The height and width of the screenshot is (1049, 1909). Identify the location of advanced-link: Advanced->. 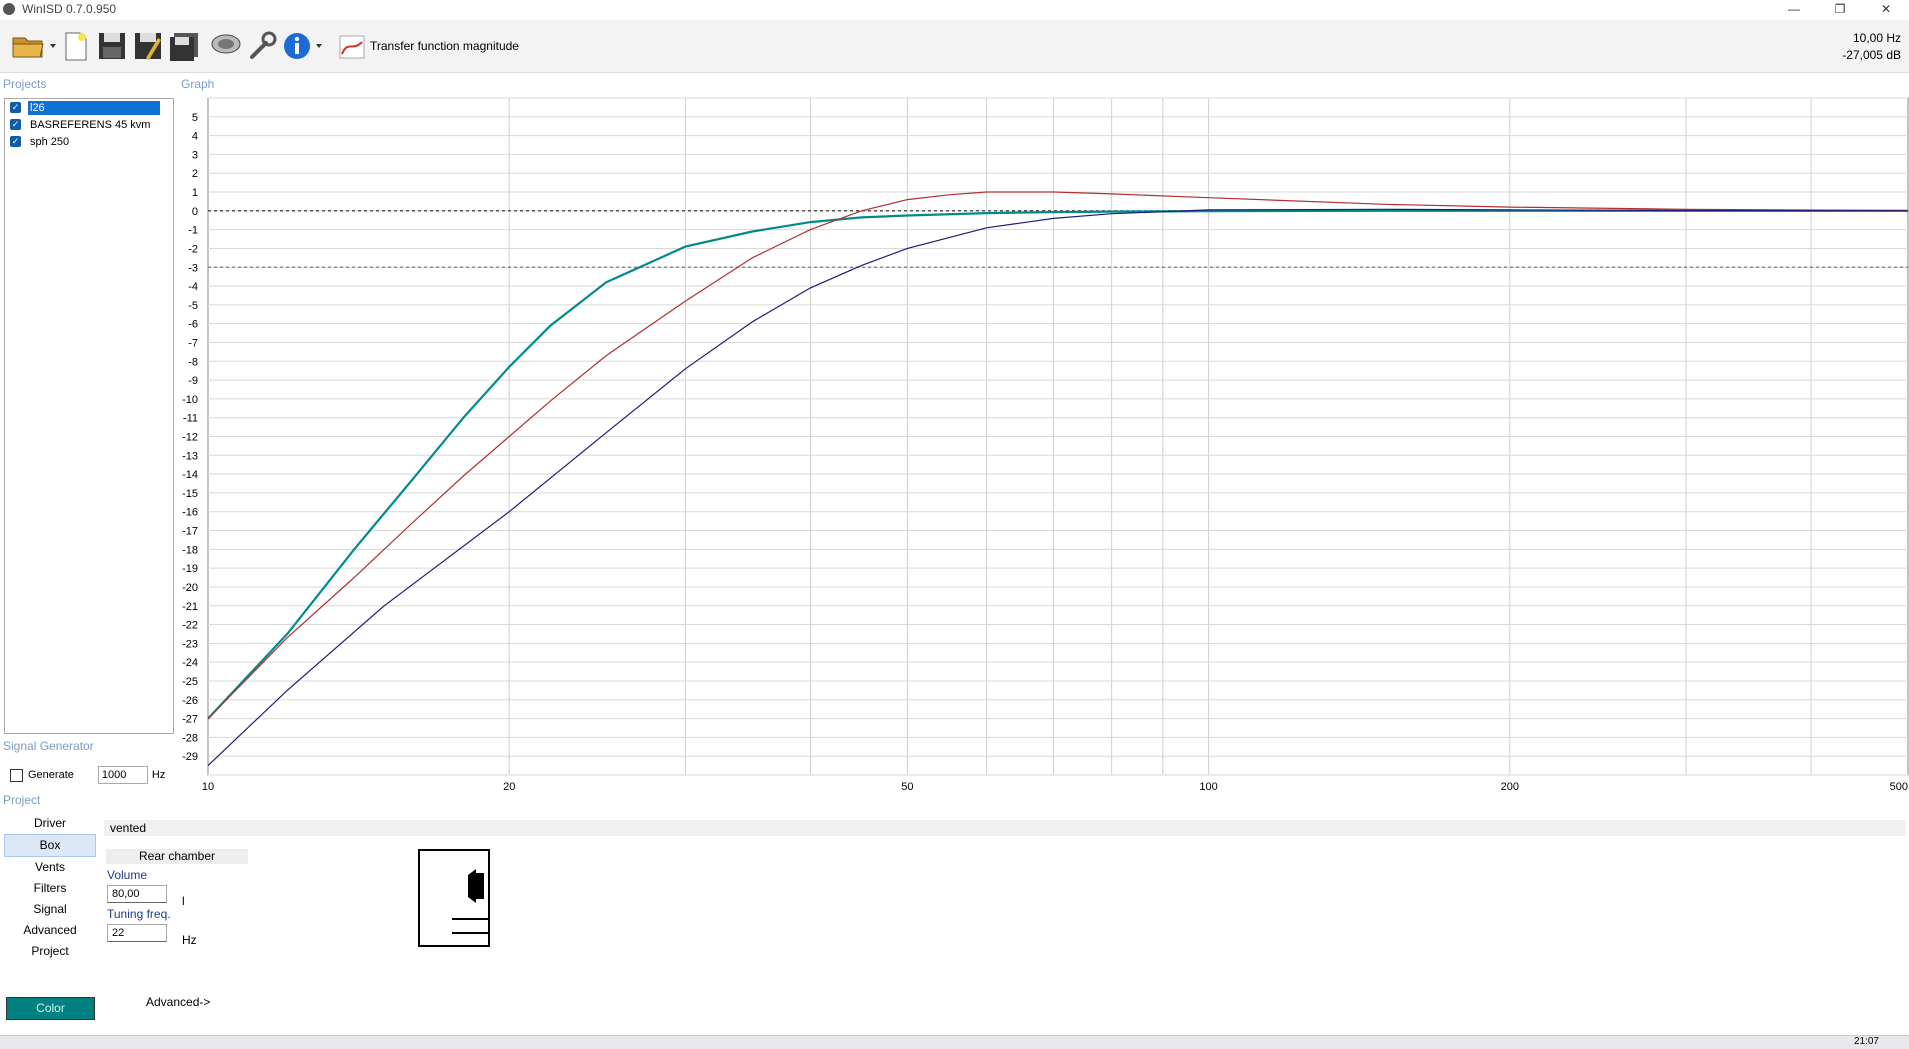
(178, 1002).